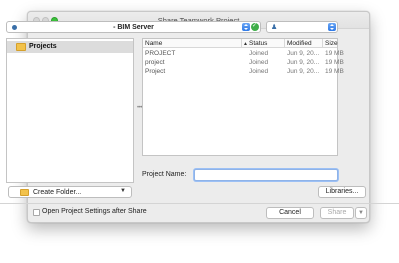 This screenshot has width=399, height=263. What do you see at coordinates (258, 43) in the screenshot?
I see `column-header-status: Status` at bounding box center [258, 43].